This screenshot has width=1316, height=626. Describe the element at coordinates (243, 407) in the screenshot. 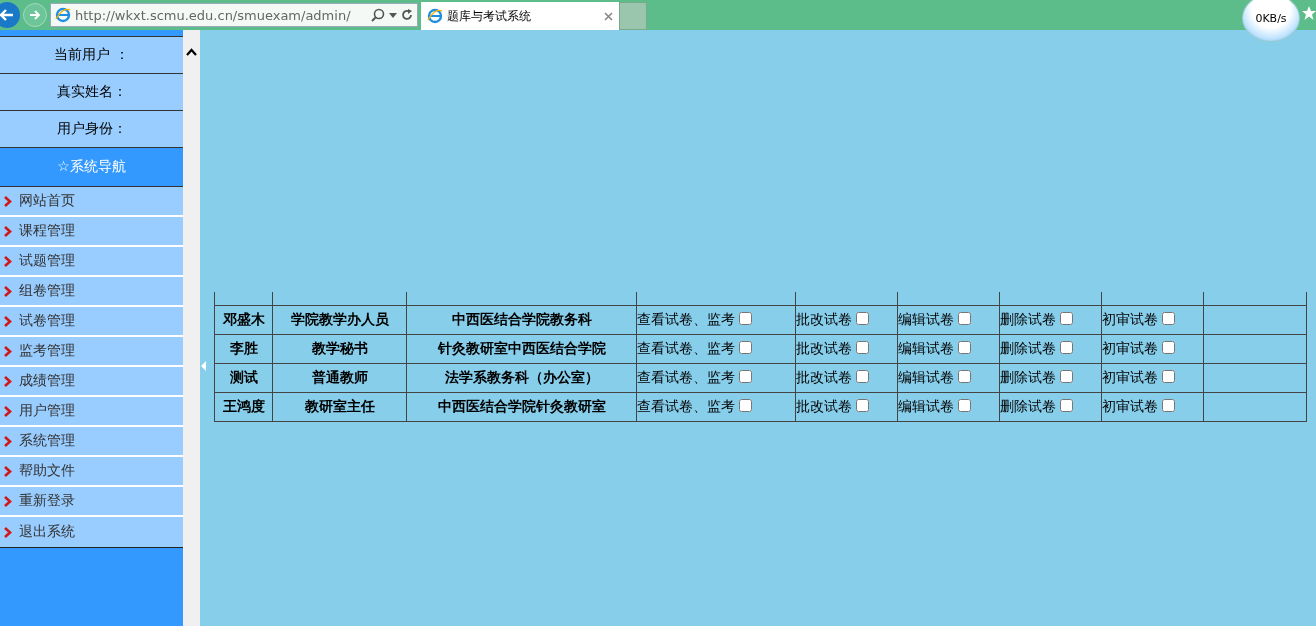

I see `user-name: 王鸿度` at that location.